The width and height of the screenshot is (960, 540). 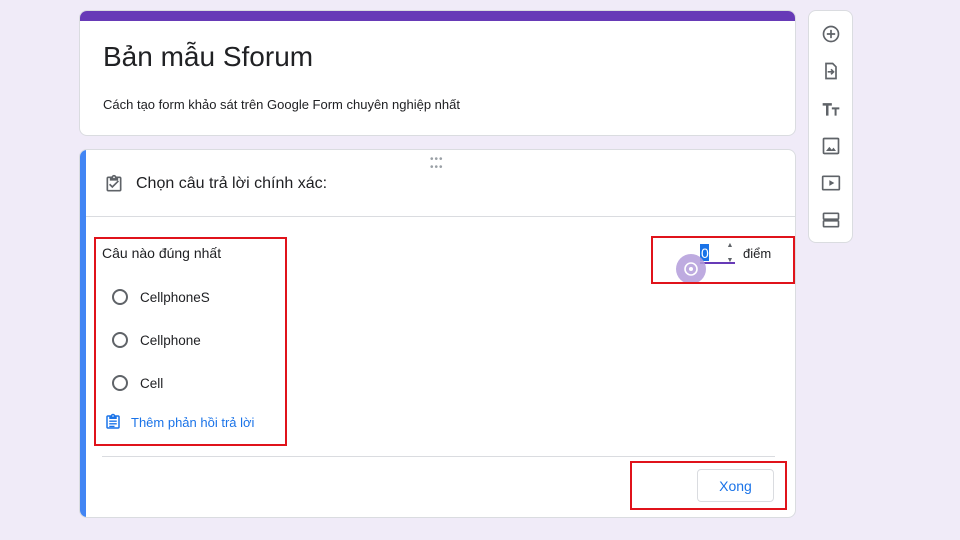 I want to click on add-feedback-label: Thêm phản hồi trả lời, so click(x=193, y=422).